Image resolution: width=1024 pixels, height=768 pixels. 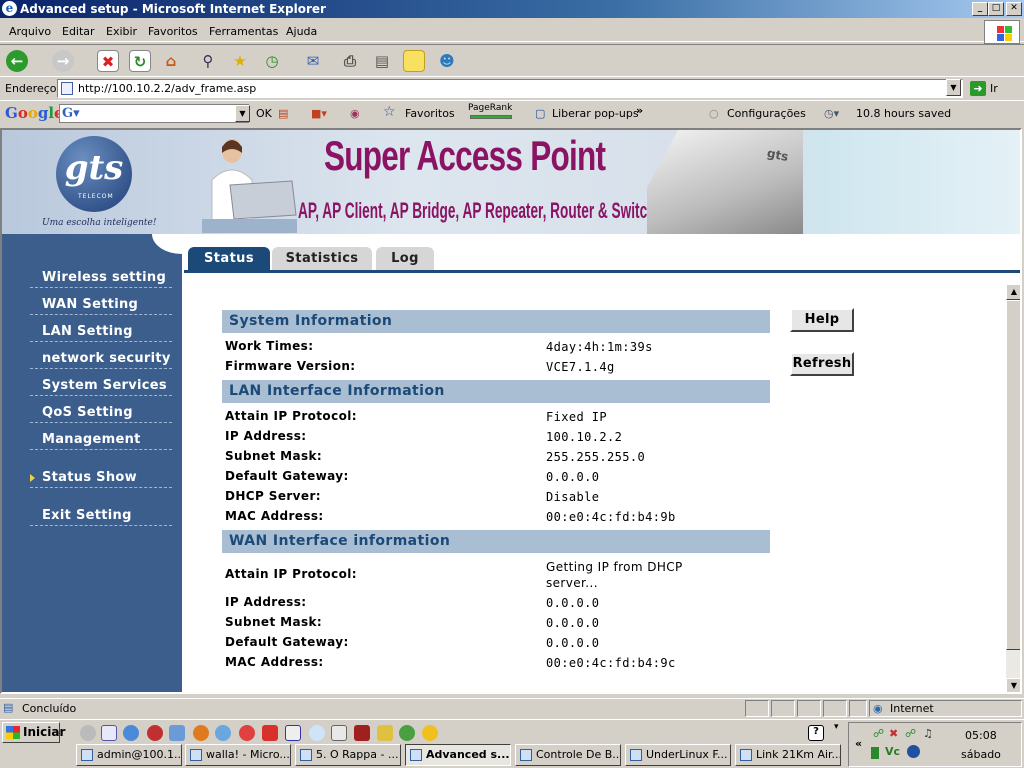 I want to click on field-label: MAC Address:, so click(x=274, y=662).